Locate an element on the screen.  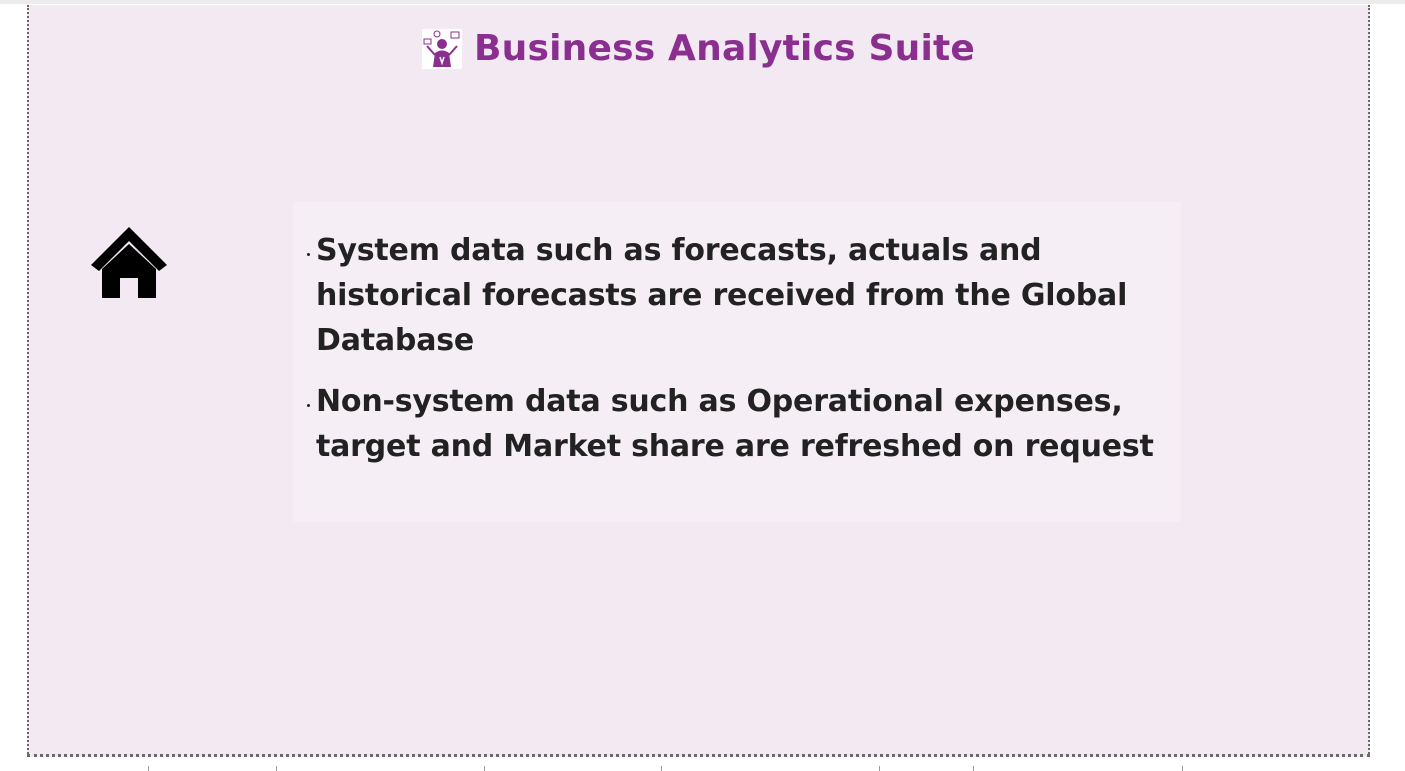
page-header: Business Analytics Suite is located at coordinates (698, 49).